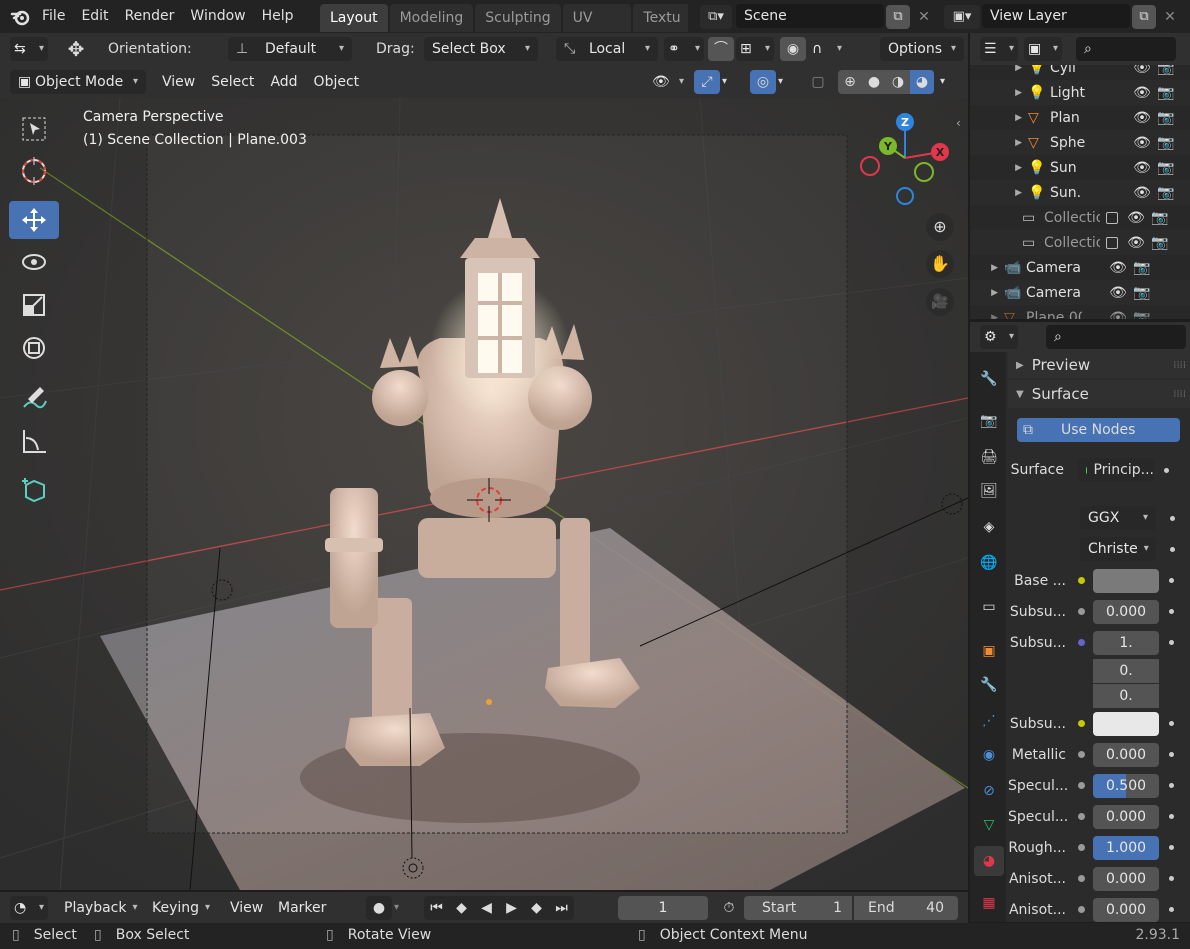 The height and width of the screenshot is (949, 1190). Describe the element at coordinates (481, 49) in the screenshot. I see `drag-dropdown: Select Box ▾` at that location.